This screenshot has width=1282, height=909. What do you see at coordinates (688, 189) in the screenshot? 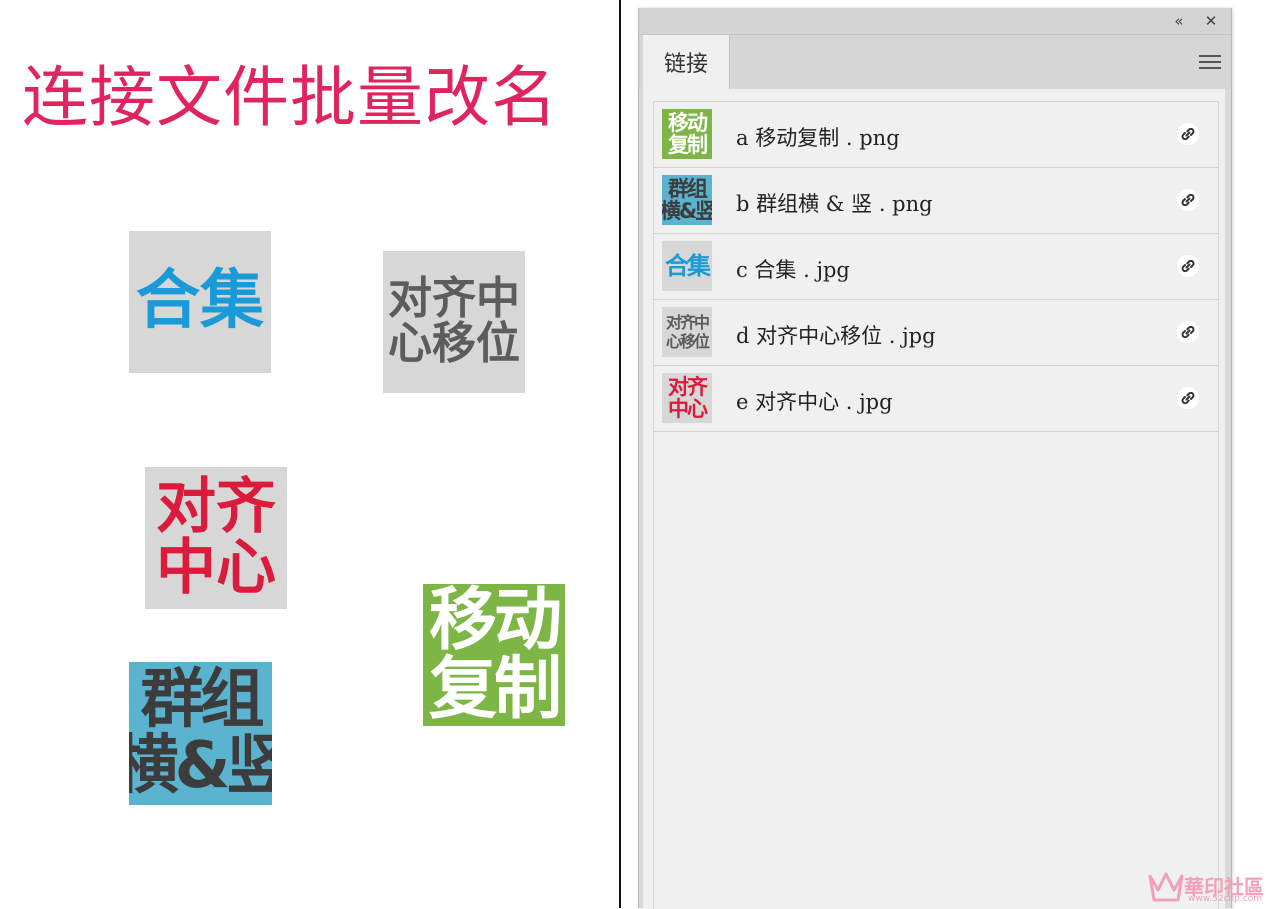
I see `thumbnail-text-line: 群组` at bounding box center [688, 189].